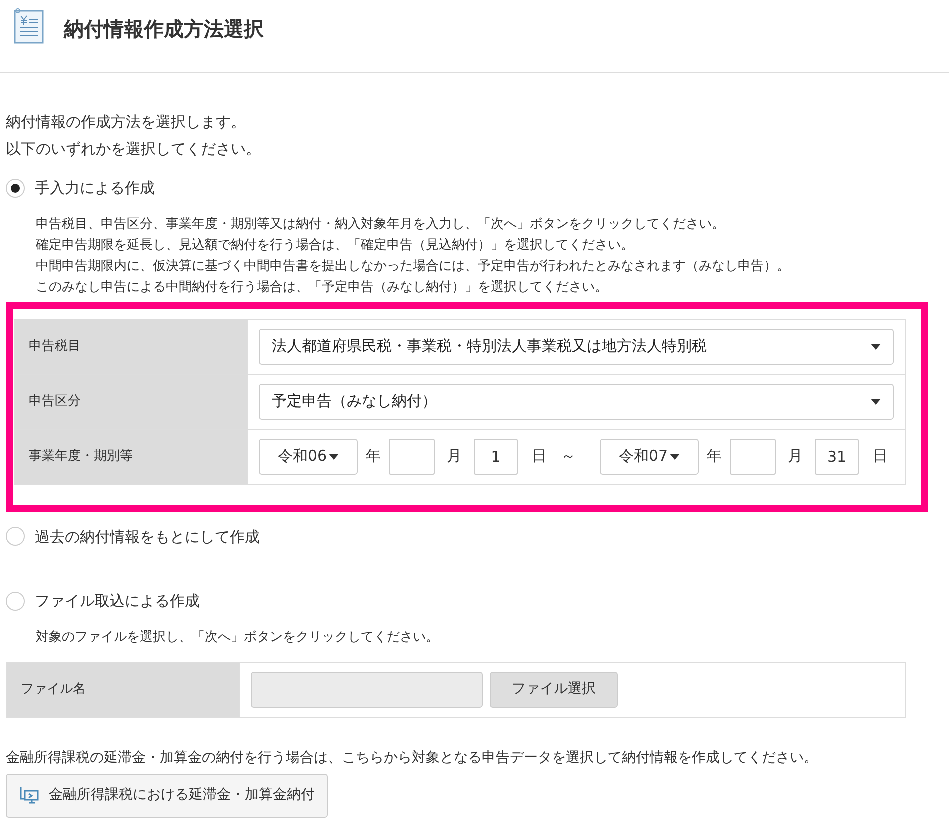 This screenshot has height=831, width=949. I want to click on description-text: 中間申告期限内に、仮決算に基づく中間申告書を提出しなかった場合には、予定申告が行われたとみなされます（みなし申告）。, so click(413, 267).